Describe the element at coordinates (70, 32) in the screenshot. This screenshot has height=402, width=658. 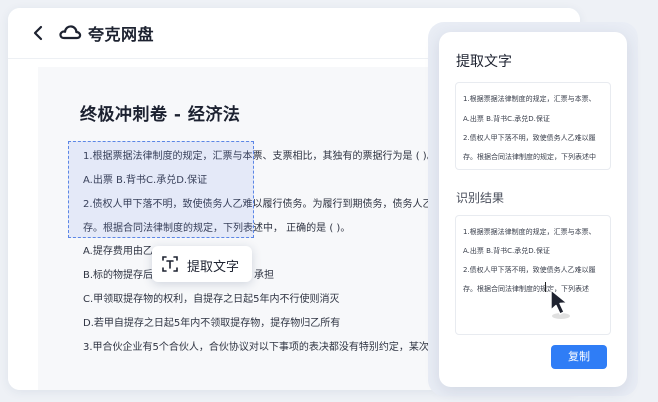
I see `cloud-logo-icon` at that location.